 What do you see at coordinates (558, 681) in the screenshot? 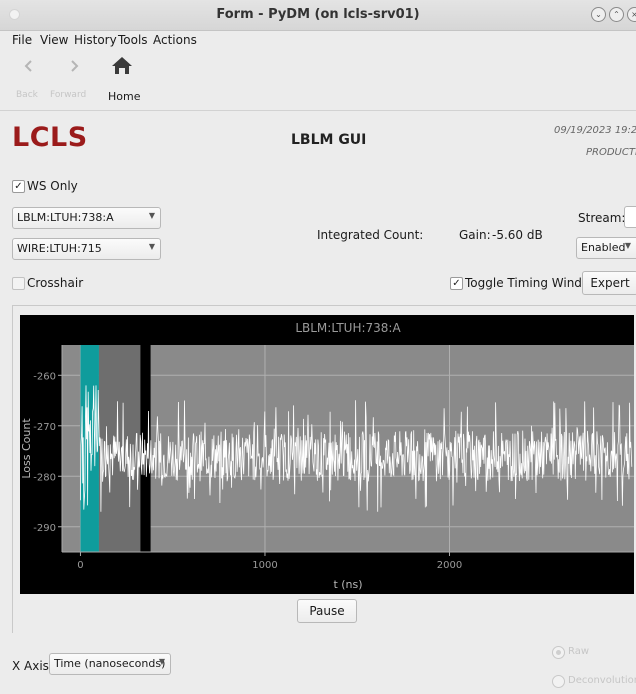
I see `deconvolution-radio` at bounding box center [558, 681].